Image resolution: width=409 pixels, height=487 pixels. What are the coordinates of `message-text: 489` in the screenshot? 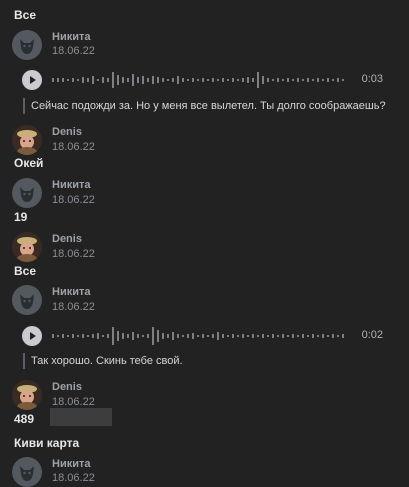 It's located at (24, 419).